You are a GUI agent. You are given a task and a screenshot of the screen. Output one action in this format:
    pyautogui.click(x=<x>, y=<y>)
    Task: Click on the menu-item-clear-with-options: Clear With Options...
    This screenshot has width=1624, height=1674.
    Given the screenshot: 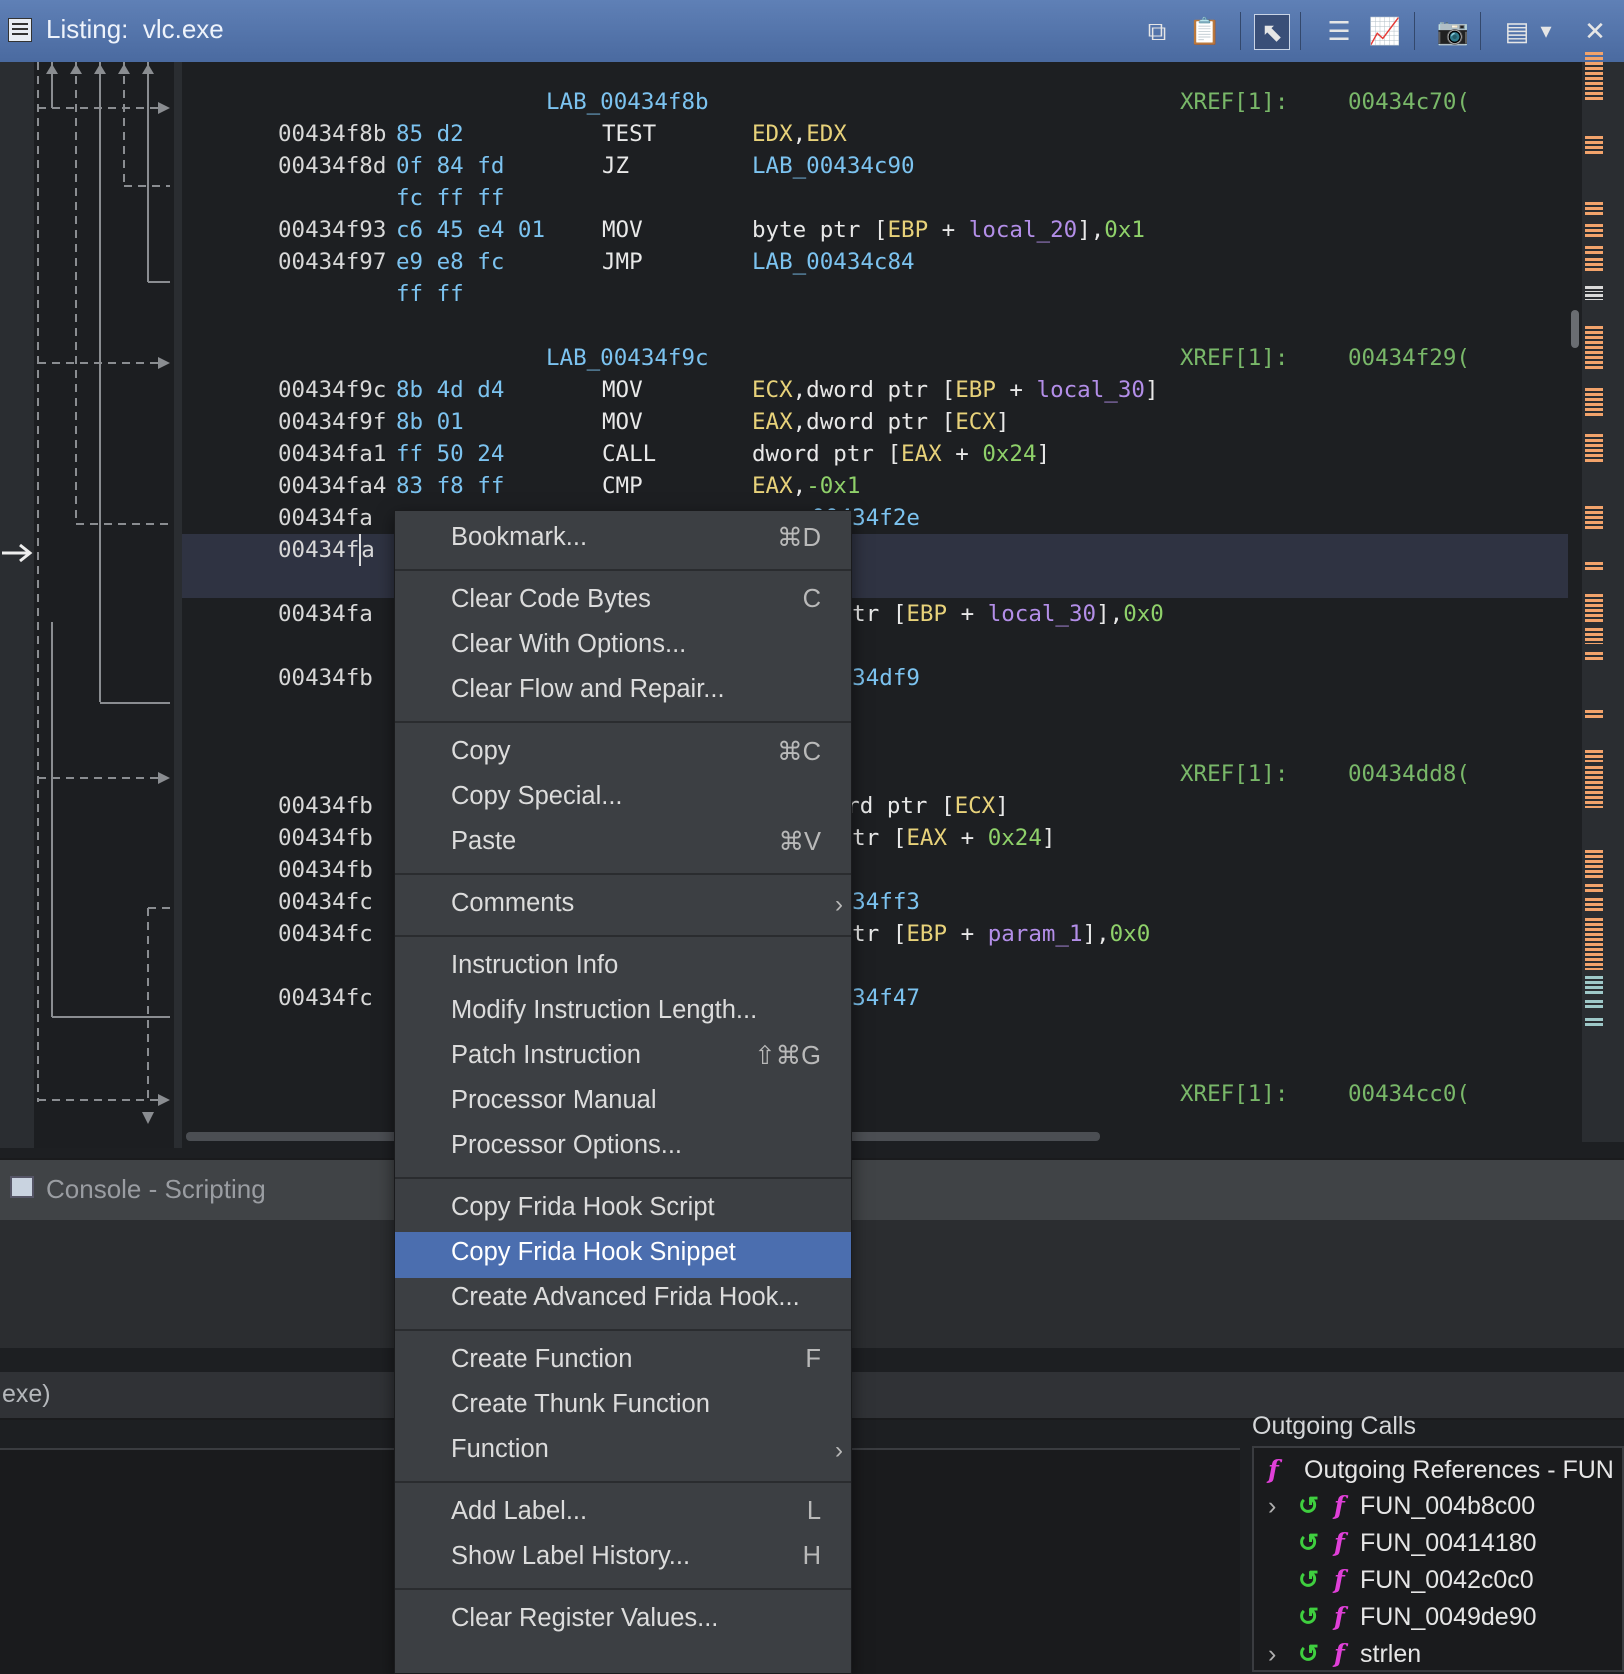 What is the action you would take?
    pyautogui.click(x=623, y=647)
    